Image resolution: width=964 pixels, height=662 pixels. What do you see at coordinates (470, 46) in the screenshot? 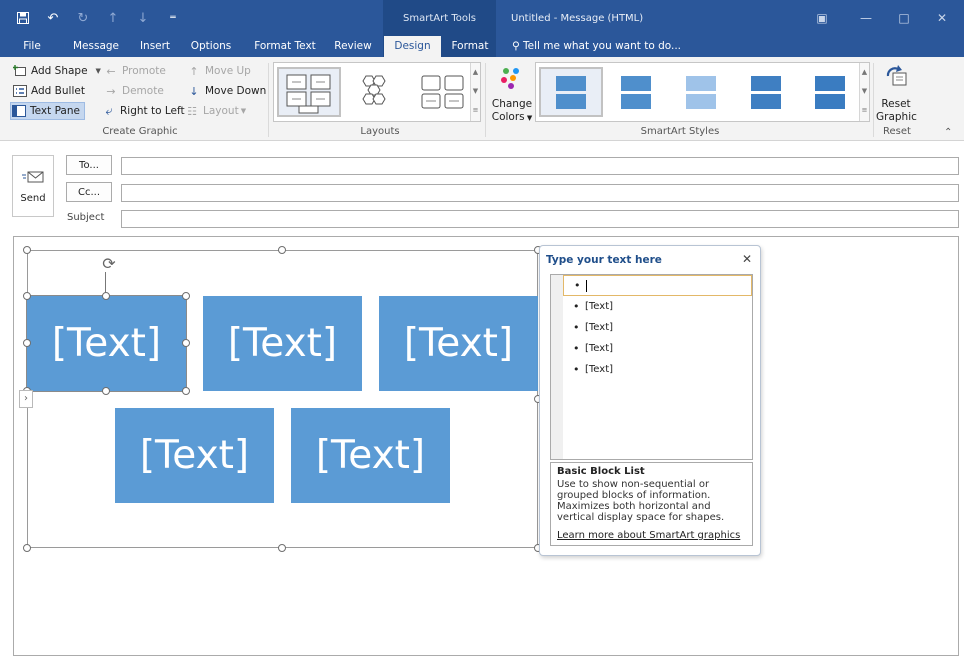
I see `tab-format: Format` at bounding box center [470, 46].